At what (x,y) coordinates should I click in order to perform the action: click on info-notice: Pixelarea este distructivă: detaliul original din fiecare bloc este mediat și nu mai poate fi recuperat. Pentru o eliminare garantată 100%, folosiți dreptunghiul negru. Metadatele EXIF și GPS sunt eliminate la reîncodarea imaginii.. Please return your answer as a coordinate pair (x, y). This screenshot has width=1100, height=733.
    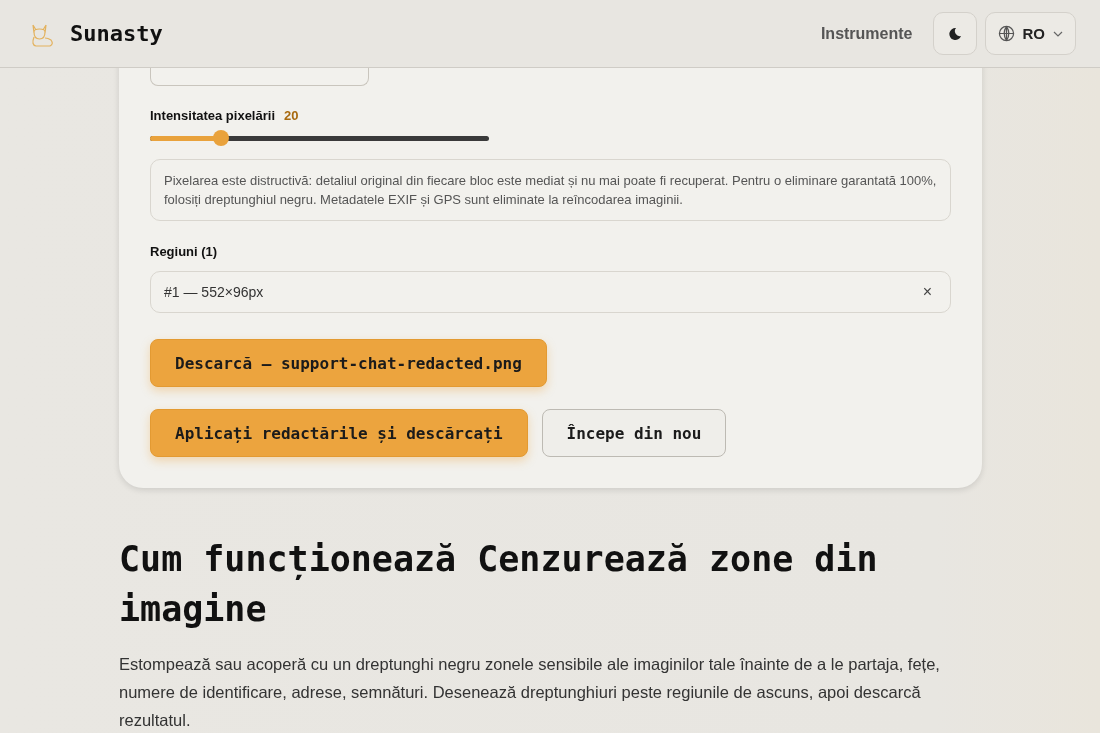
    Looking at the image, I should click on (550, 190).